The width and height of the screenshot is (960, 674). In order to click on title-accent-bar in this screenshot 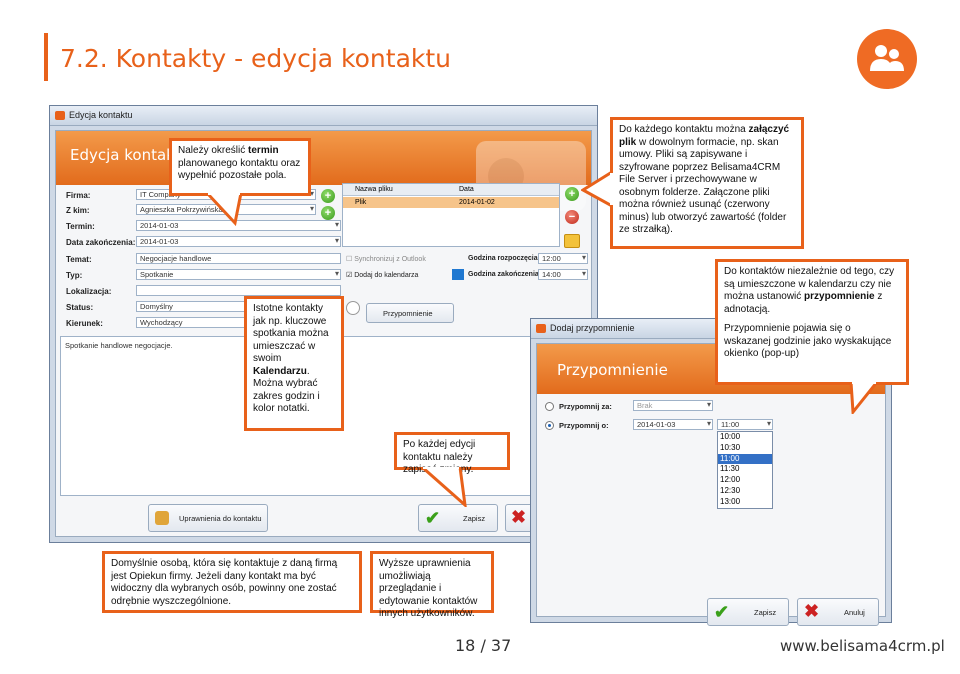, I will do `click(46, 57)`.